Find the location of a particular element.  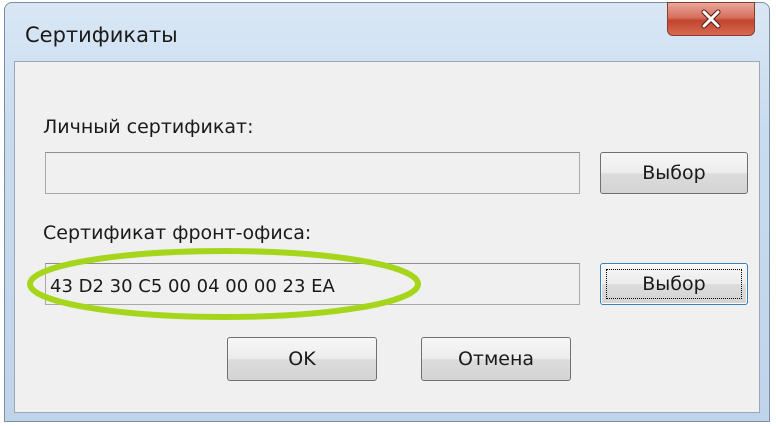

cancel-button: Отмена is located at coordinates (496, 359).